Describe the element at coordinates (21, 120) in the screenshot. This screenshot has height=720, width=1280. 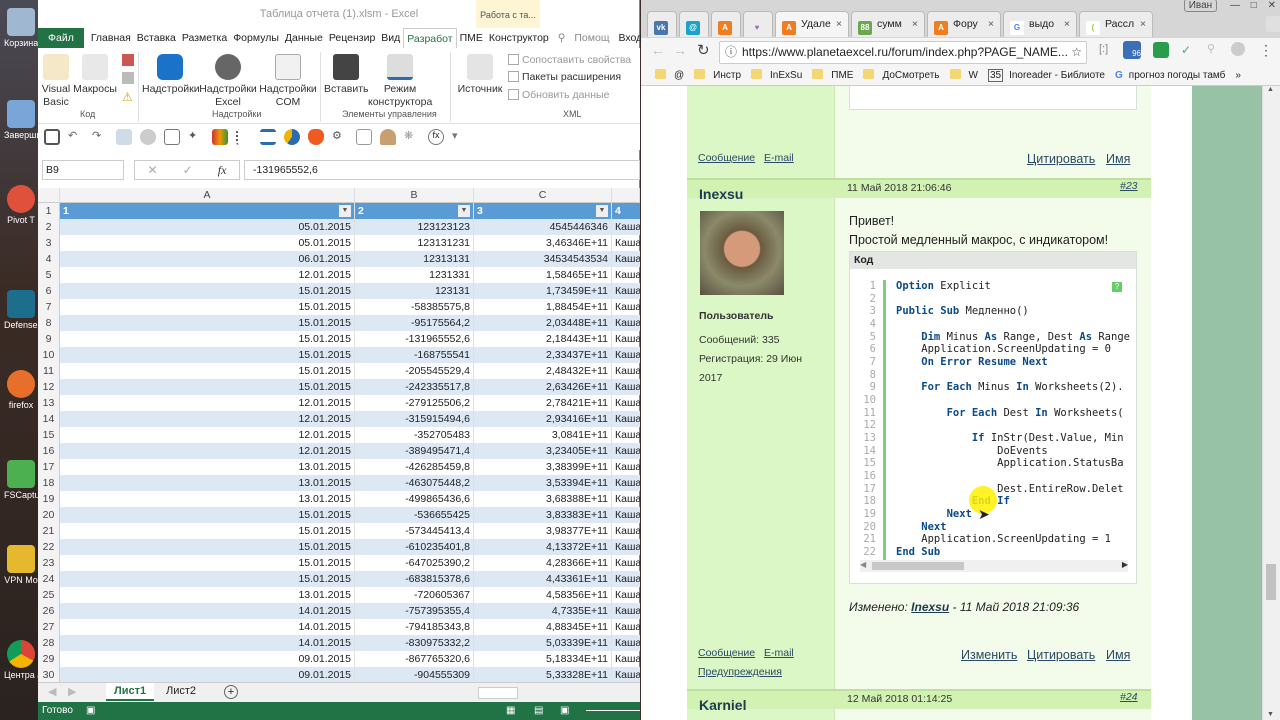
I see `desktop-icon-shutdown: Заверши` at that location.